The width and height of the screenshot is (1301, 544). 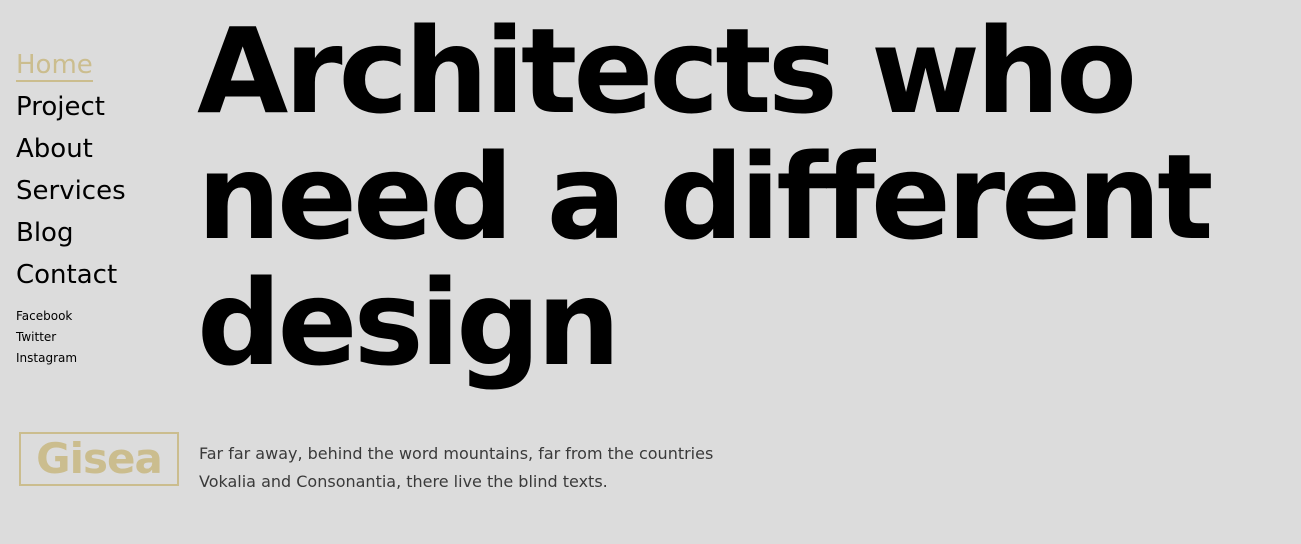 I want to click on social-link-facebook: Facebook, so click(x=46, y=316).